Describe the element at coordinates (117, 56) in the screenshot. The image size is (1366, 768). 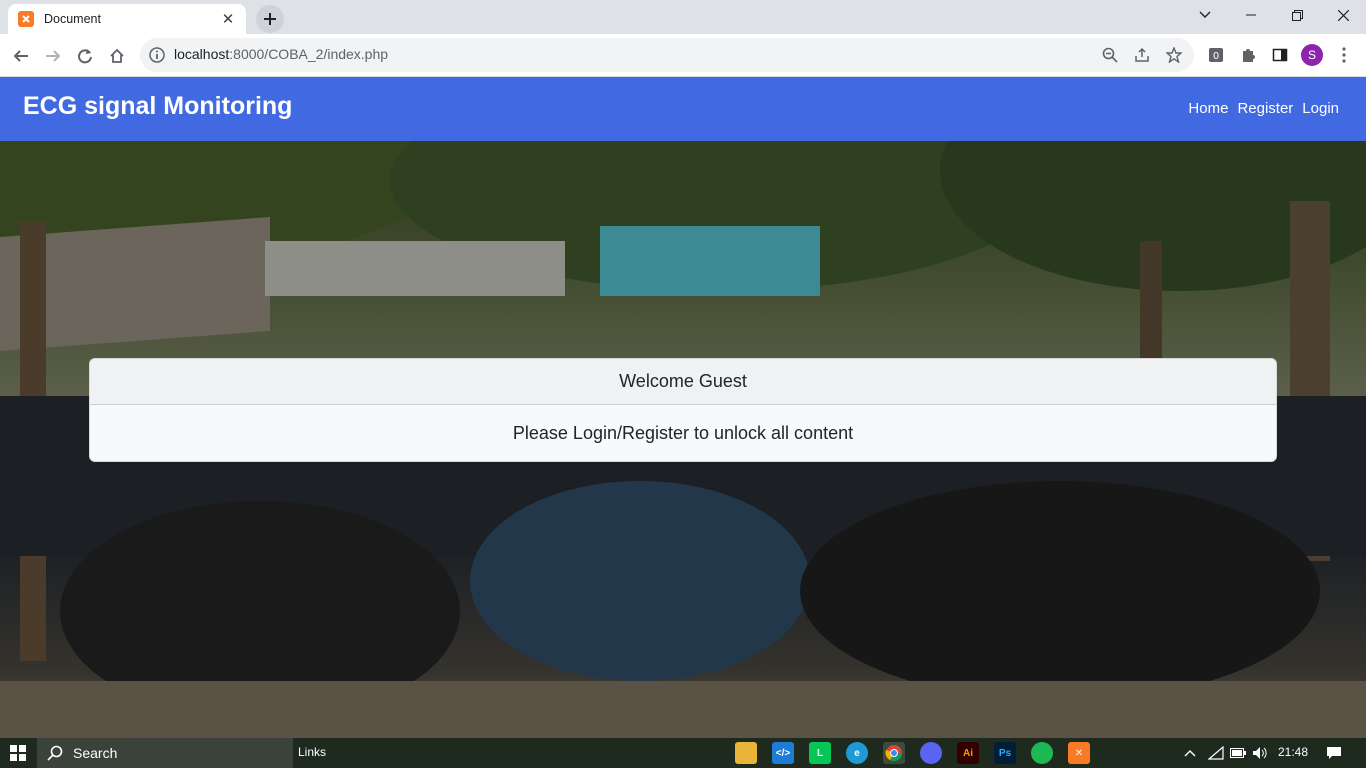
I see `home-button` at that location.